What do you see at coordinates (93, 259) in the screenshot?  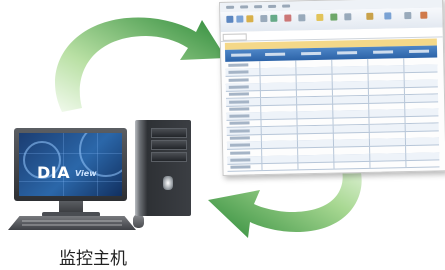 I see `caption-monitoring-host: 监控主机` at bounding box center [93, 259].